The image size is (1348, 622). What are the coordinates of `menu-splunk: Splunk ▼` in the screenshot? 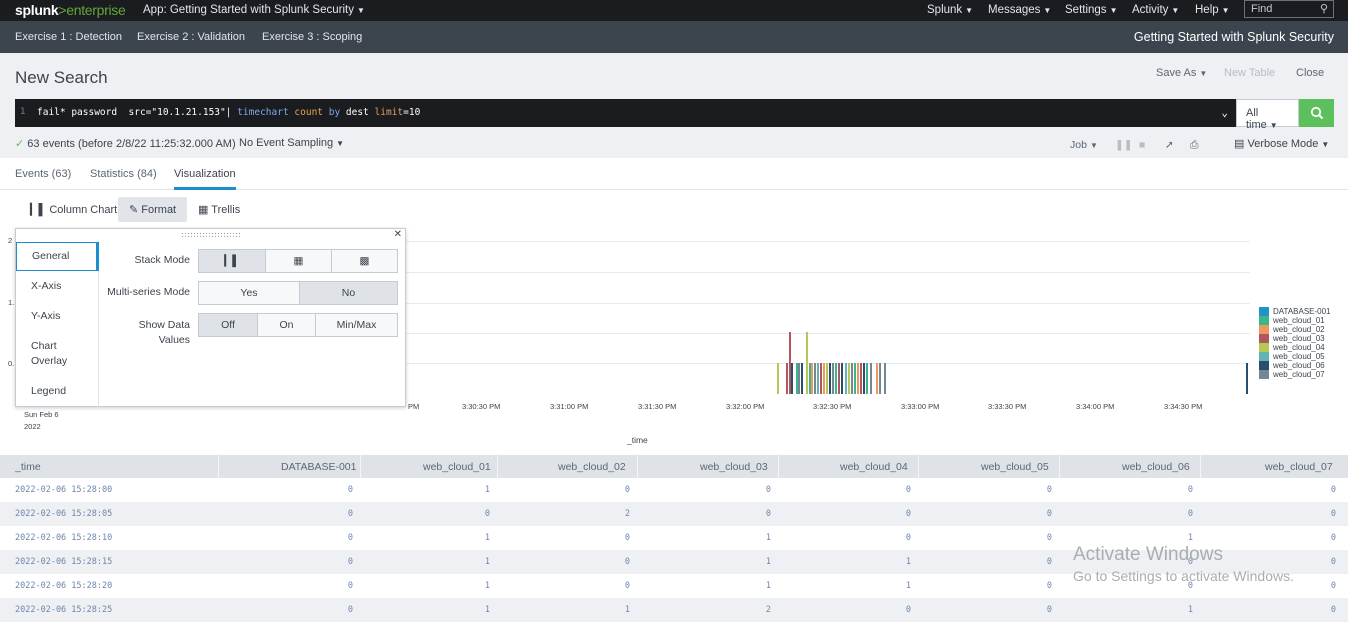 It's located at (950, 10).